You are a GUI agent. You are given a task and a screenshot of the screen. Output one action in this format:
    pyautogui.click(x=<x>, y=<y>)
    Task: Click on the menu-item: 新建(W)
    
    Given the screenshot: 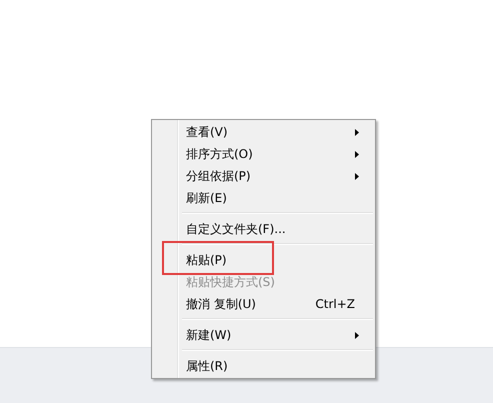 What is the action you would take?
    pyautogui.click(x=263, y=335)
    